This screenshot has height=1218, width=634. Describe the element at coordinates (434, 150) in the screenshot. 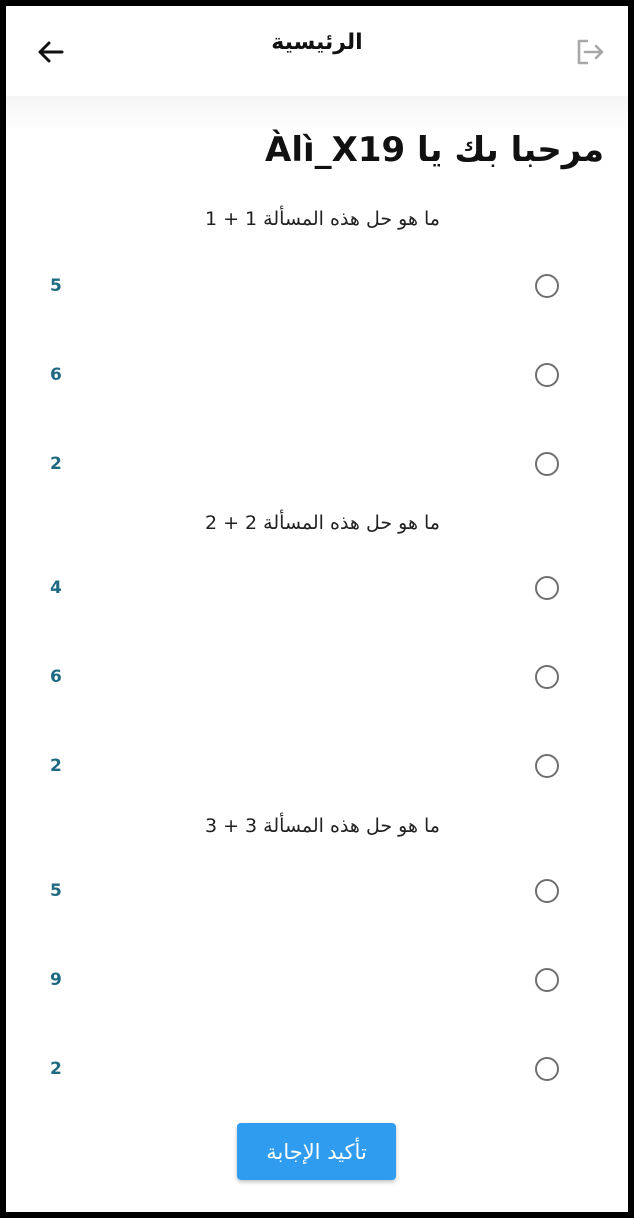

I see `welcome-heading: مرحبا بك يا Àlì_X19` at that location.